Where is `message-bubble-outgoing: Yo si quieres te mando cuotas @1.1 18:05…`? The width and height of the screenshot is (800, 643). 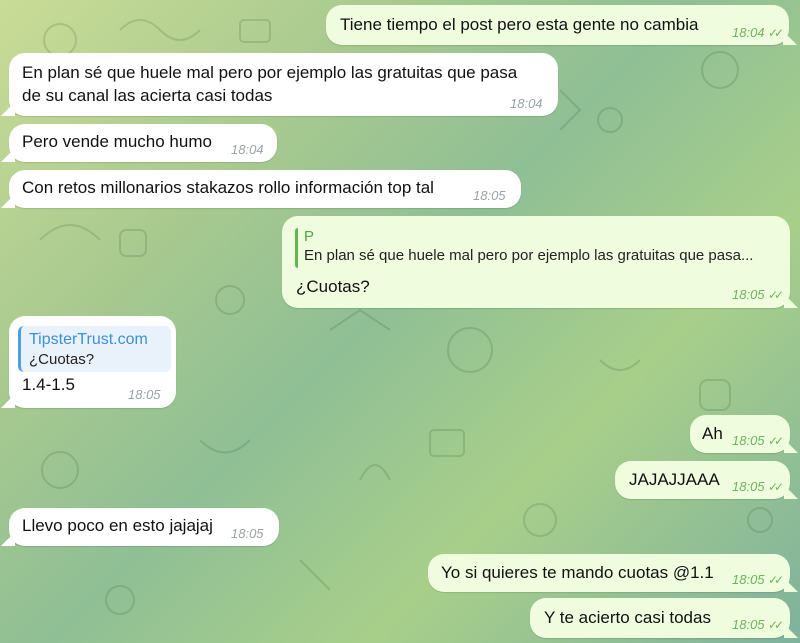
message-bubble-outgoing: Yo si quieres te mando cuotas @1.1 18:05… is located at coordinates (609, 573).